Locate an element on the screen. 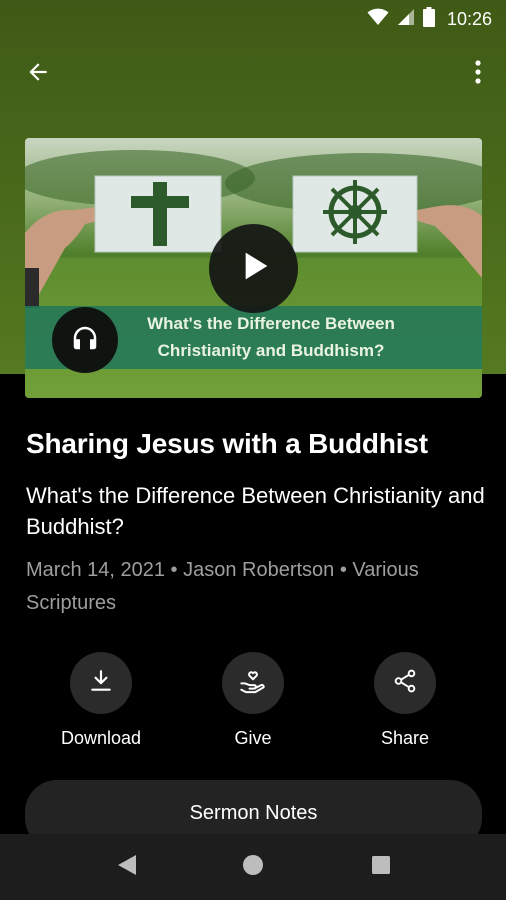 Image resolution: width=506 pixels, height=900 pixels. nav-back-icon is located at coordinates (127, 867).